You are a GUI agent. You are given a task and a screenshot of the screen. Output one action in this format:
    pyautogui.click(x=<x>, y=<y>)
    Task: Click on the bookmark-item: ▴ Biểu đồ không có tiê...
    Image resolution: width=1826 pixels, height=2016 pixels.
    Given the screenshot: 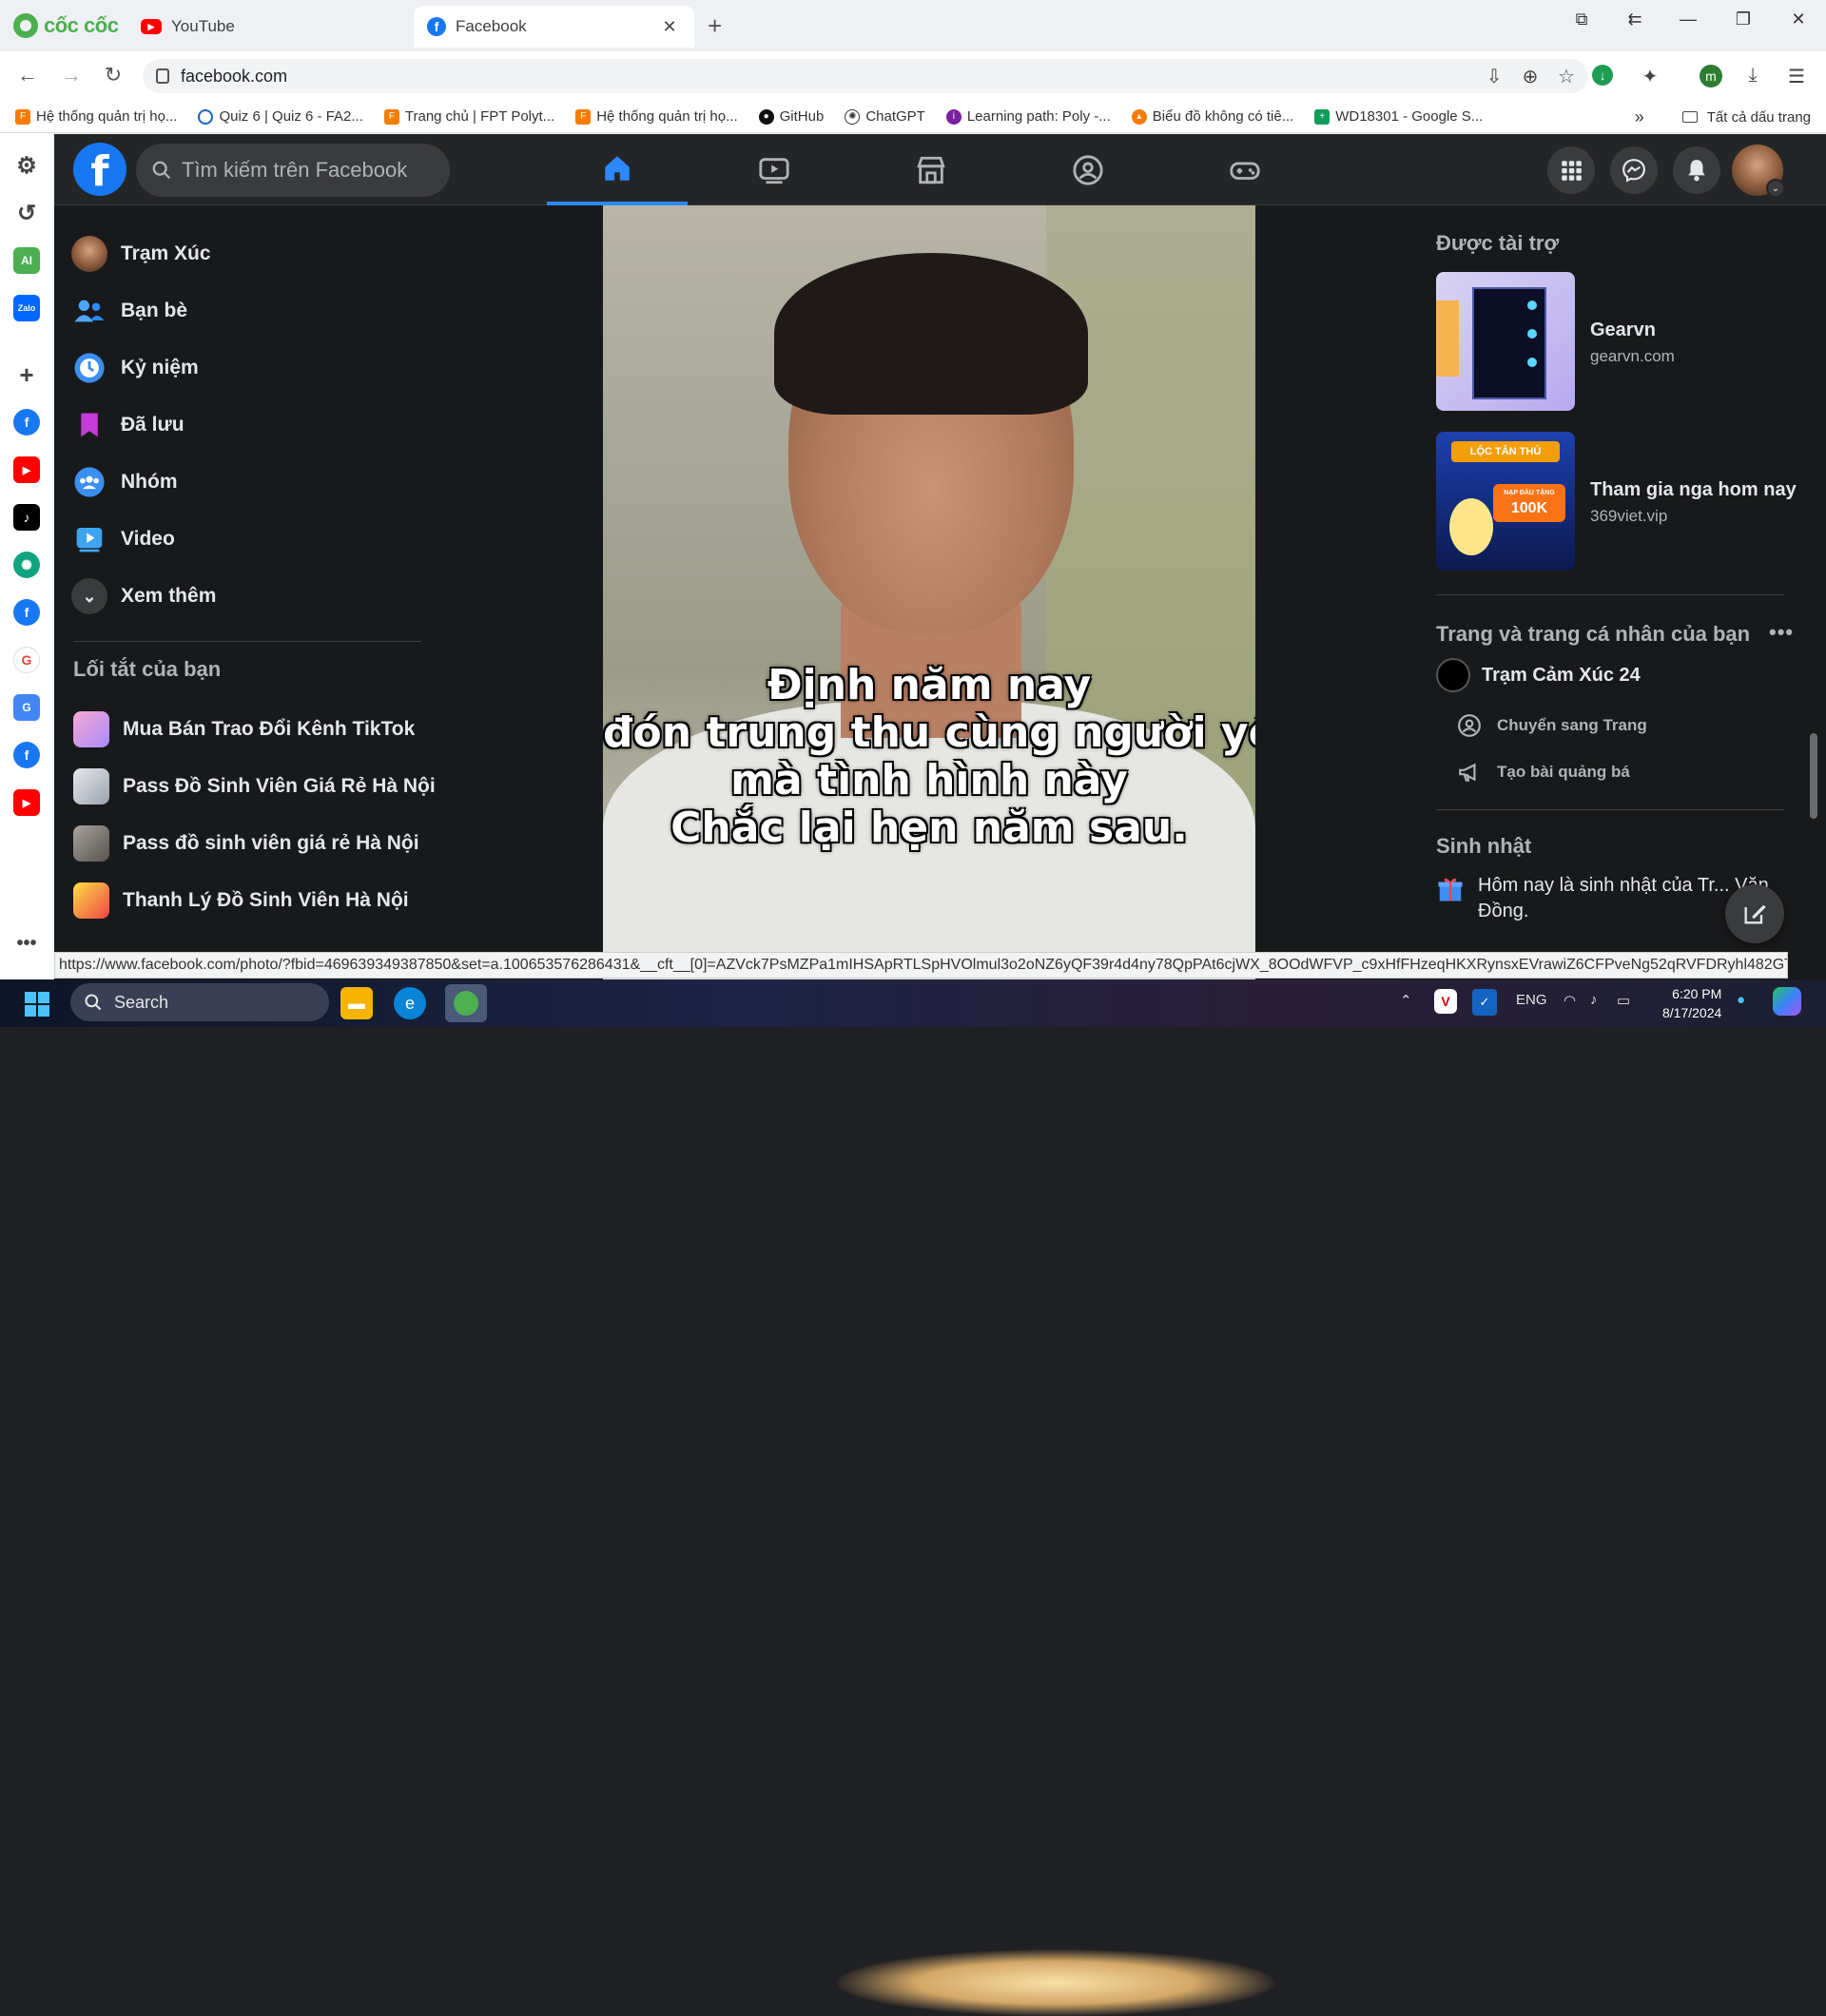 What is the action you would take?
    pyautogui.click(x=1212, y=116)
    